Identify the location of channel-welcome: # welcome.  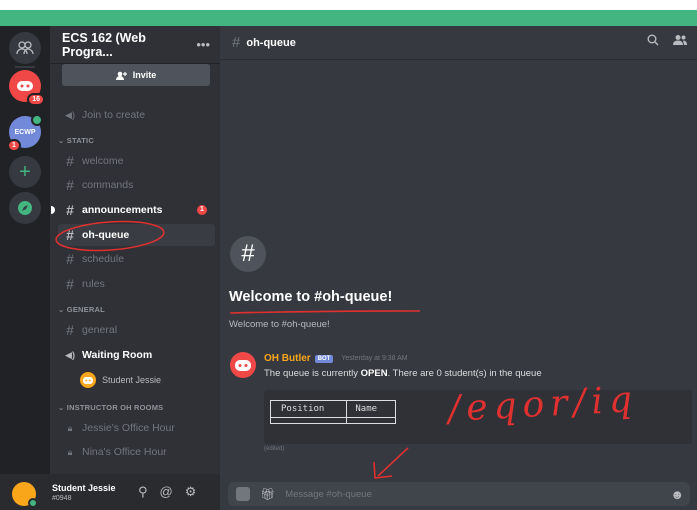
(136, 161).